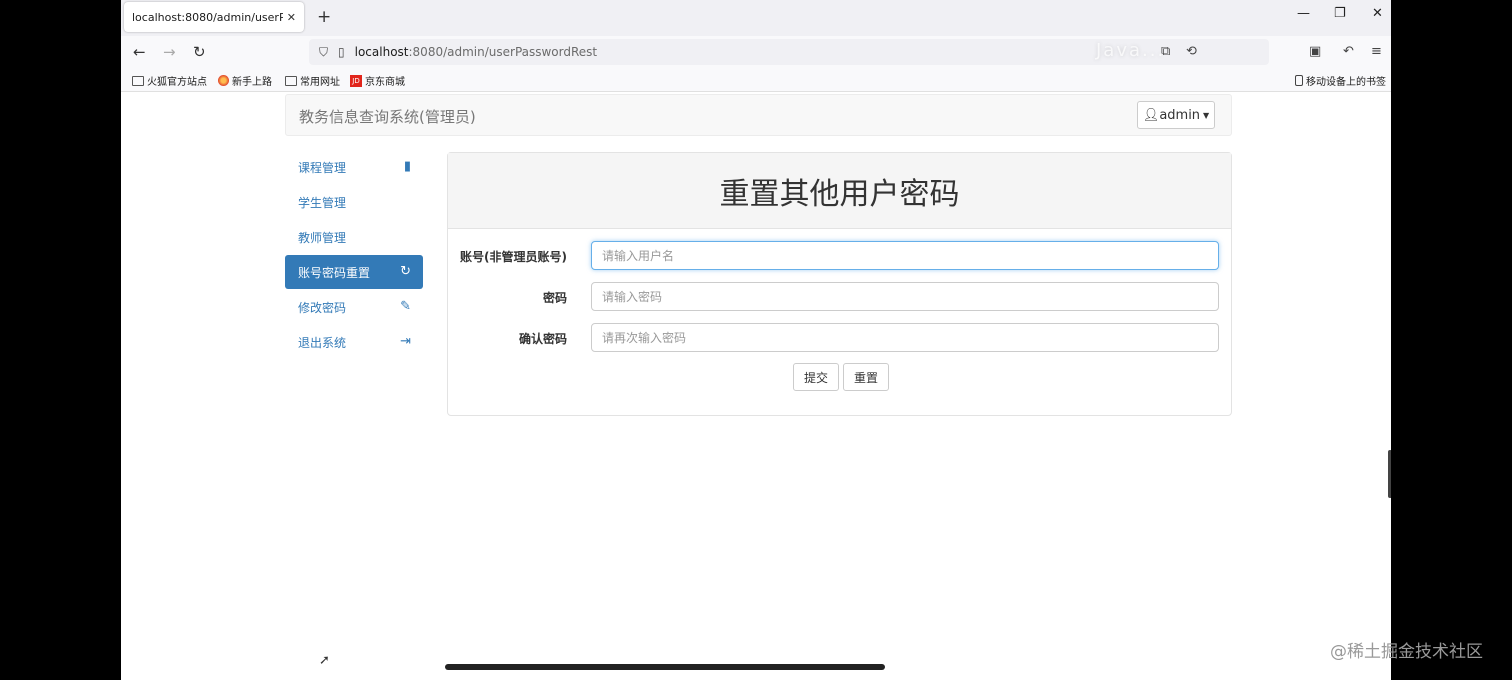  I want to click on reset-button: 重置, so click(866, 377).